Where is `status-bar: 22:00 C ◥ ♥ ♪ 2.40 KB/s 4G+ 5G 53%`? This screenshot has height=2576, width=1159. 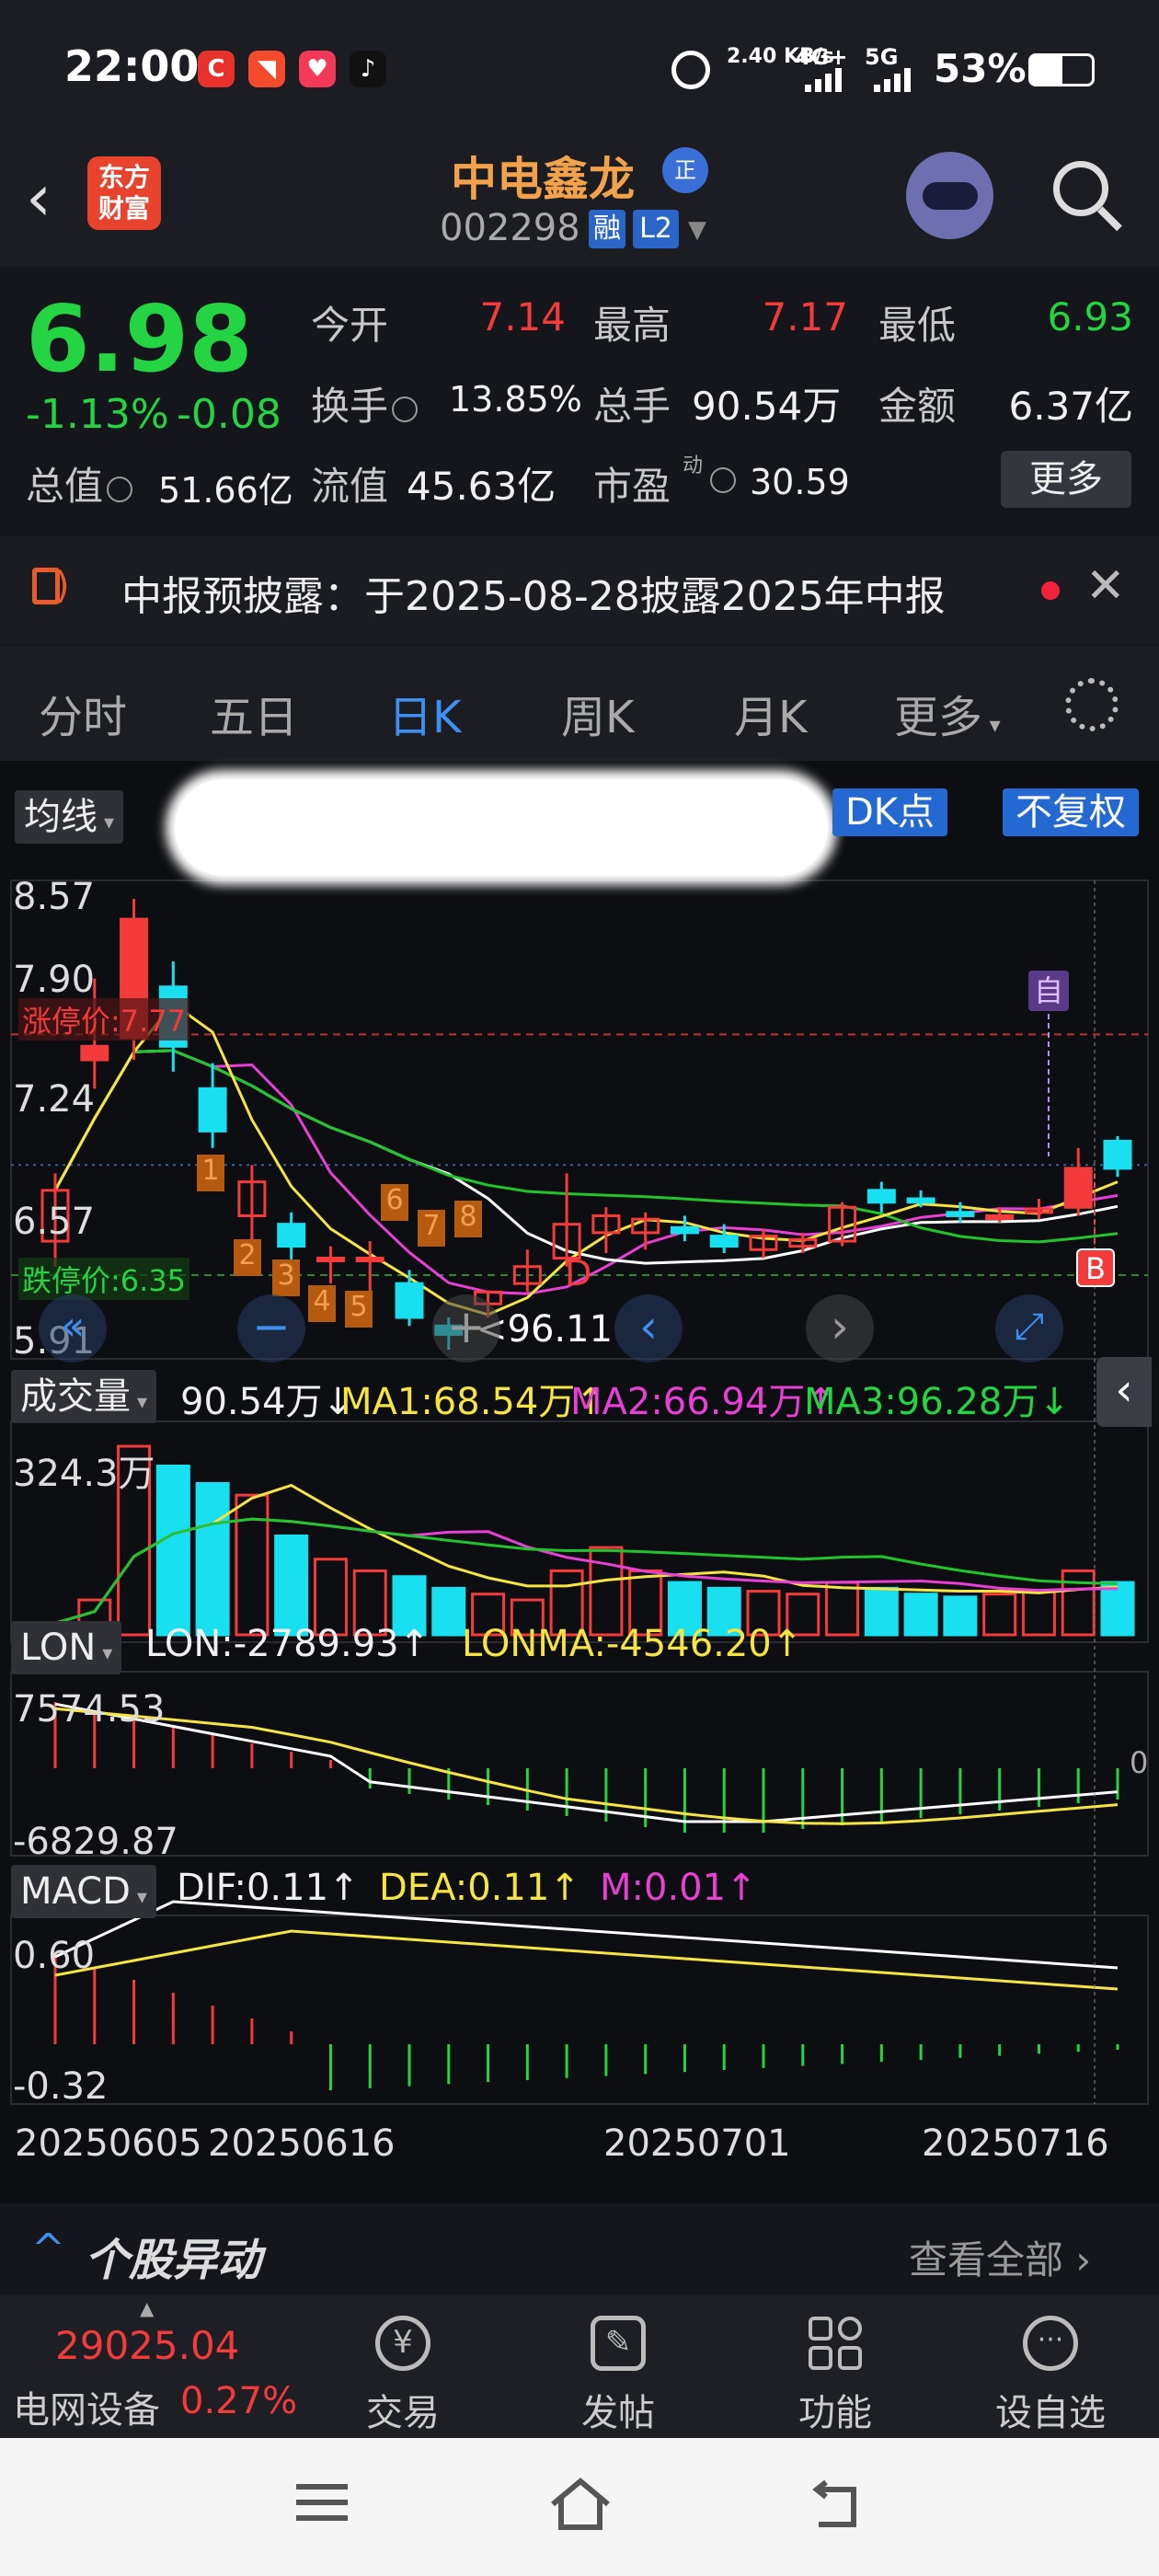 status-bar: 22:00 C ◥ ♥ ♪ 2.40 KB/s 4G+ 5G 53% is located at coordinates (579, 69).